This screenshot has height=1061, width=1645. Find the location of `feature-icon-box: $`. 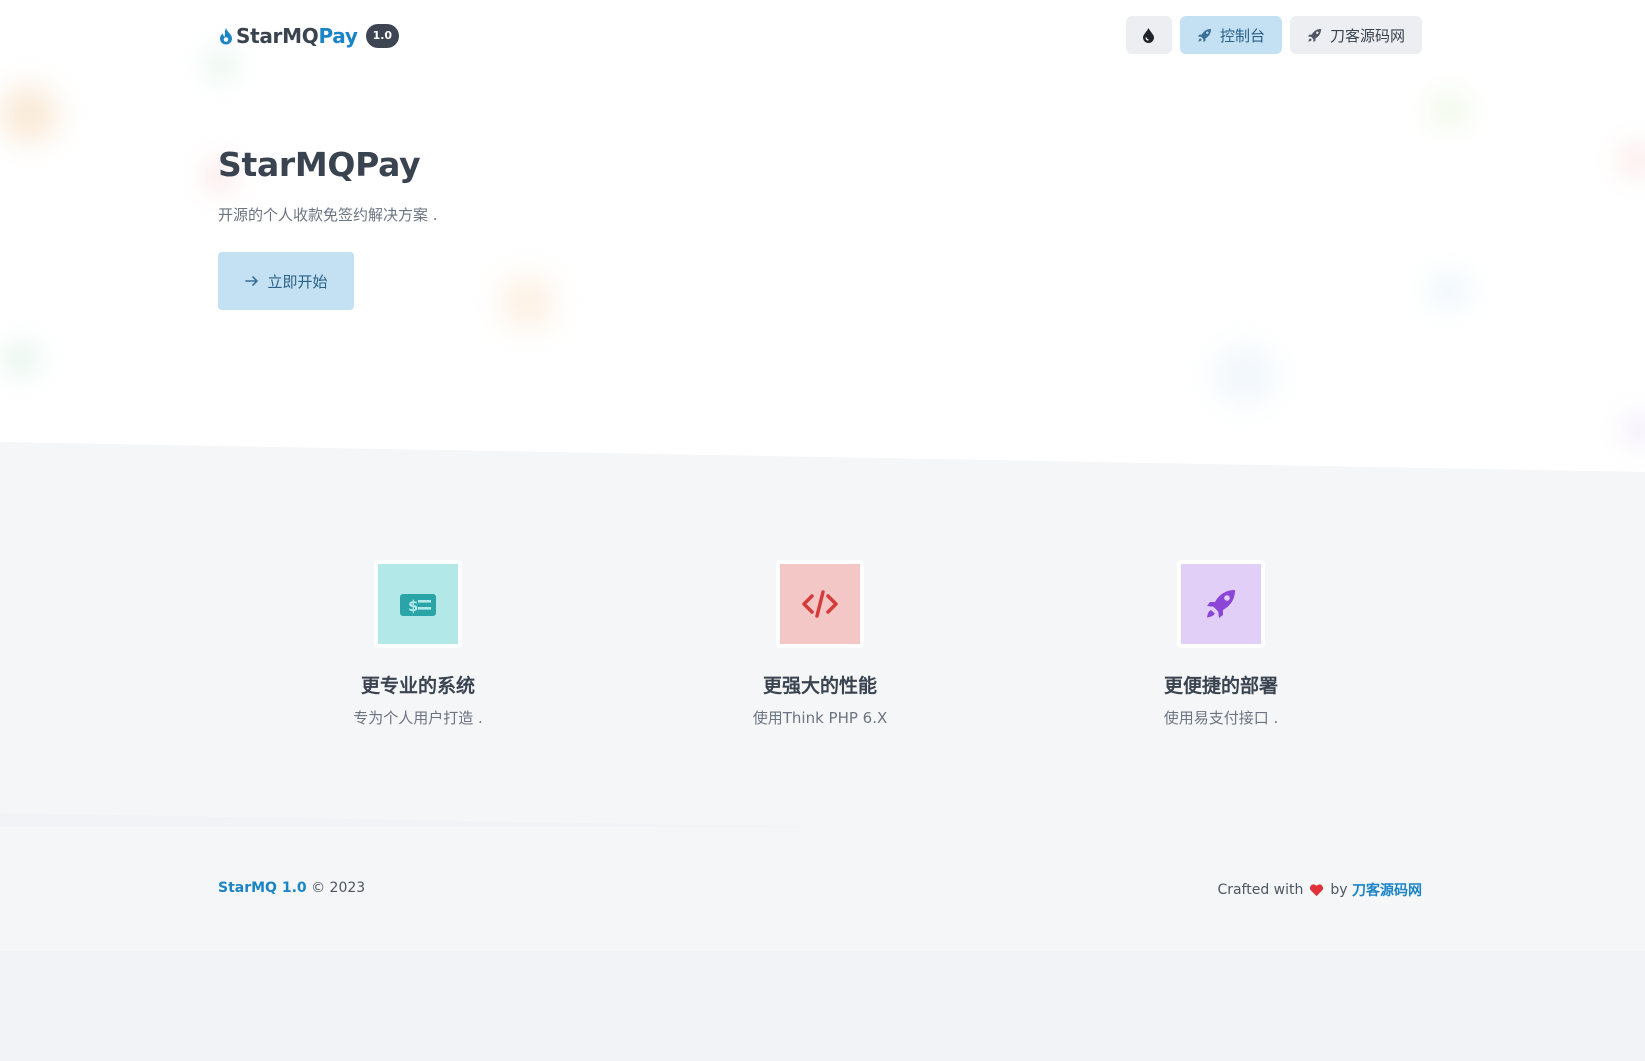

feature-icon-box: $ is located at coordinates (418, 604).